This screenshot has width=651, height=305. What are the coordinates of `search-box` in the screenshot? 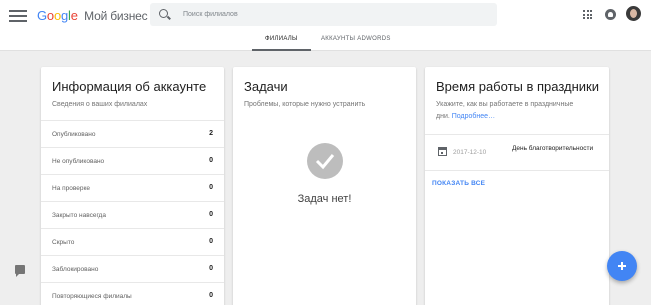 It's located at (323, 14).